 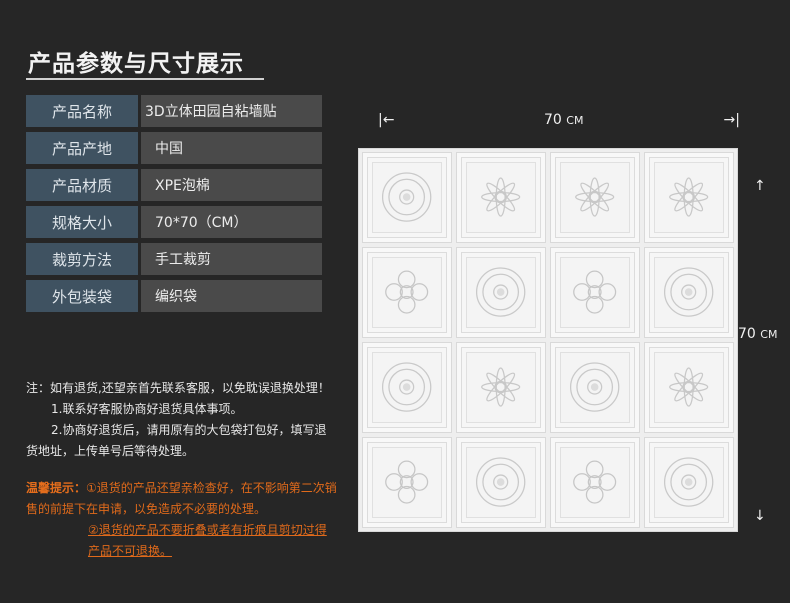 I want to click on width-label: 70 CM, so click(x=563, y=120).